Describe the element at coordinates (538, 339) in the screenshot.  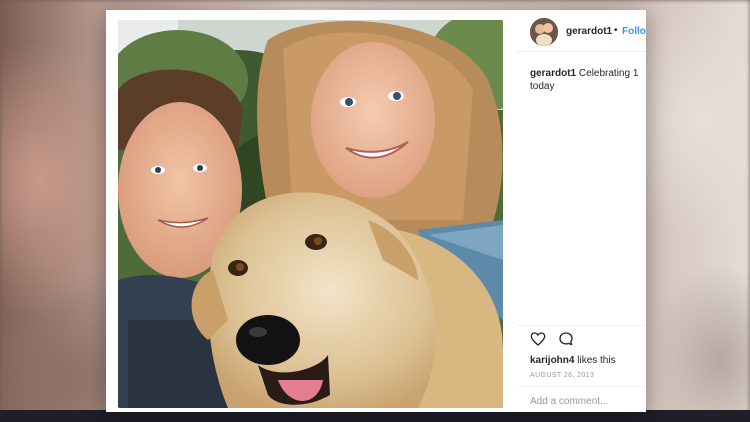
I see `heart-icon` at that location.